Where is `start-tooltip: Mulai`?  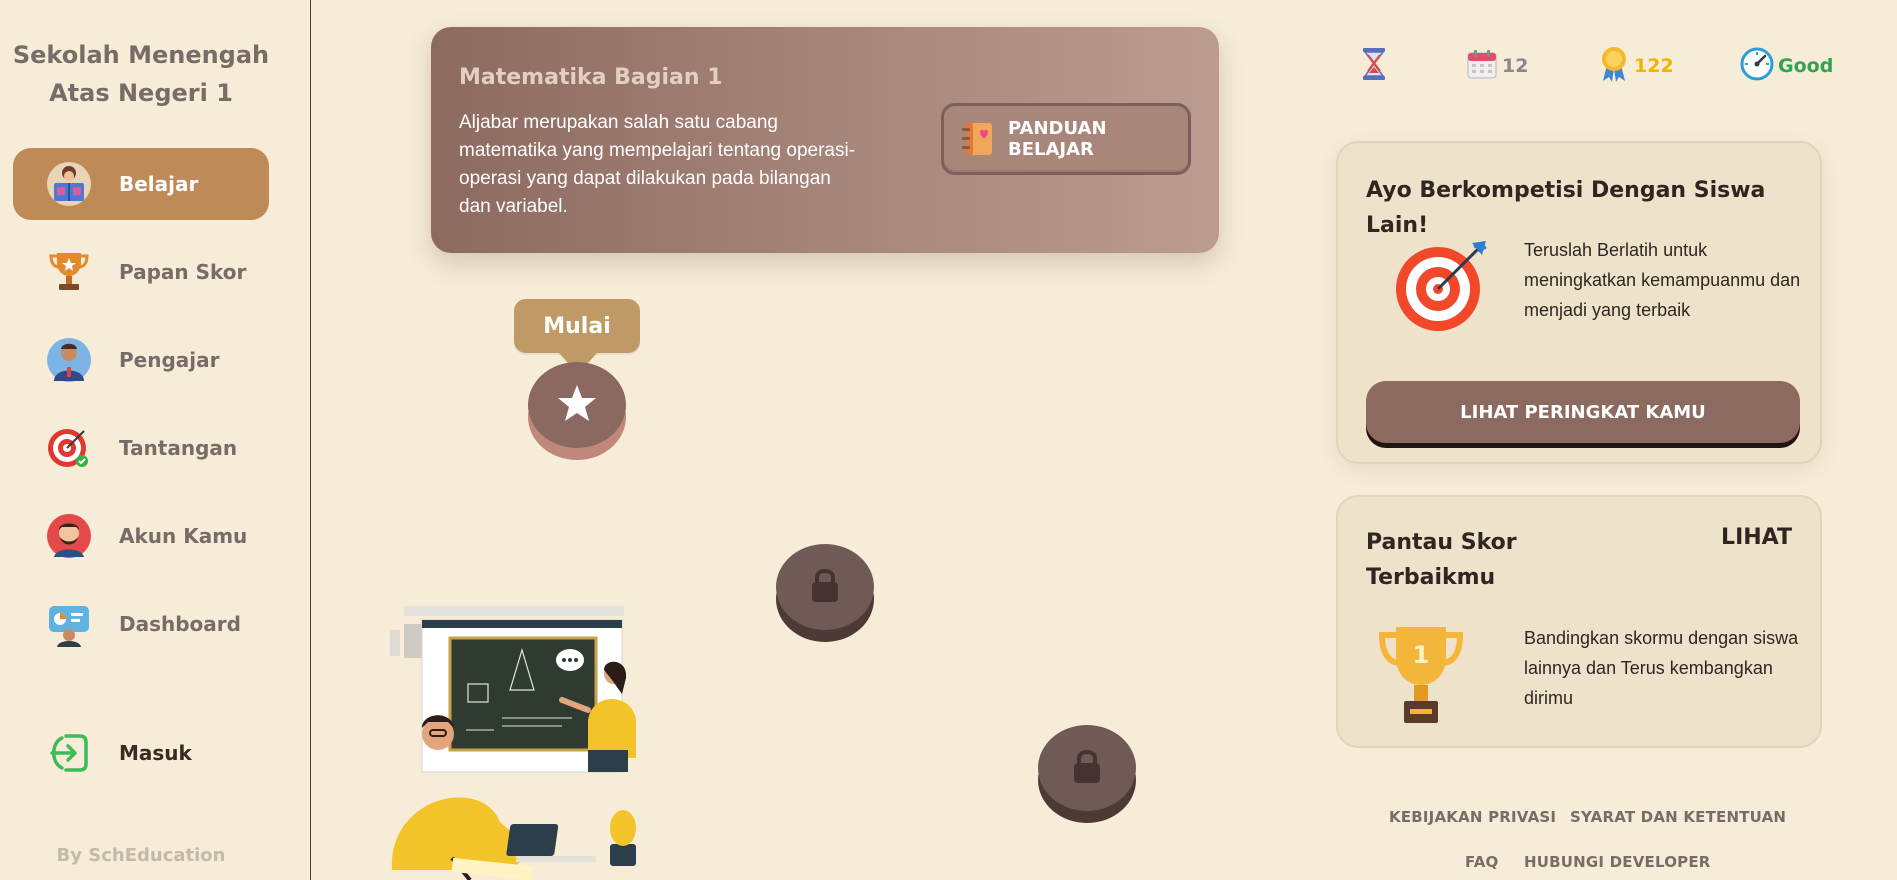 start-tooltip: Mulai is located at coordinates (577, 326).